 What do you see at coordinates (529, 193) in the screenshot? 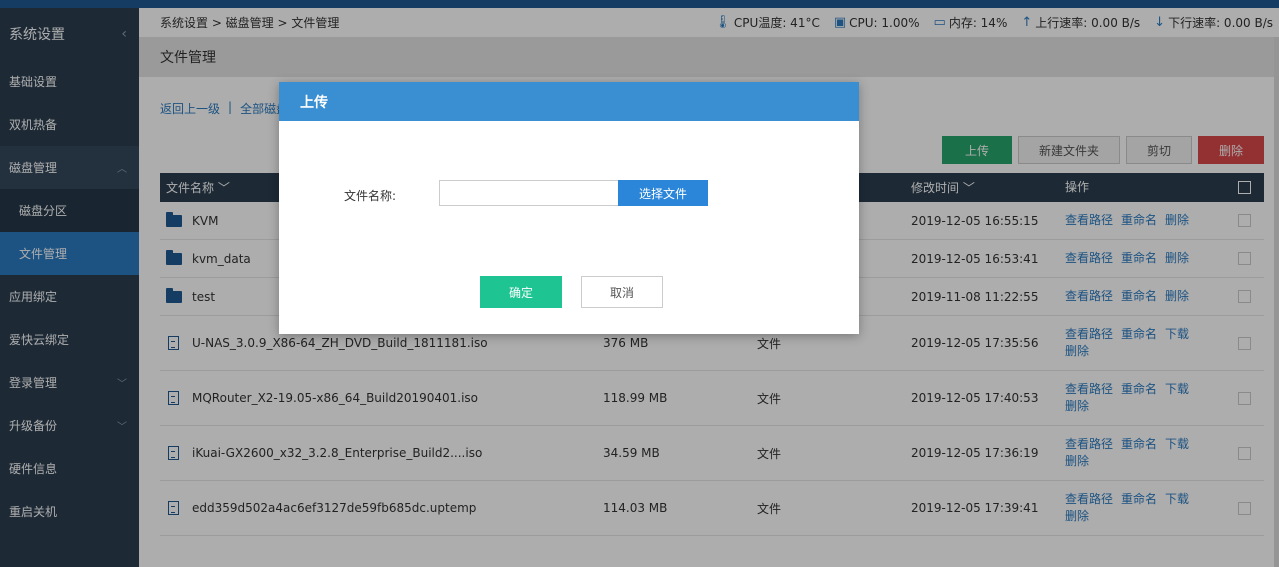
I see `file-name-input` at bounding box center [529, 193].